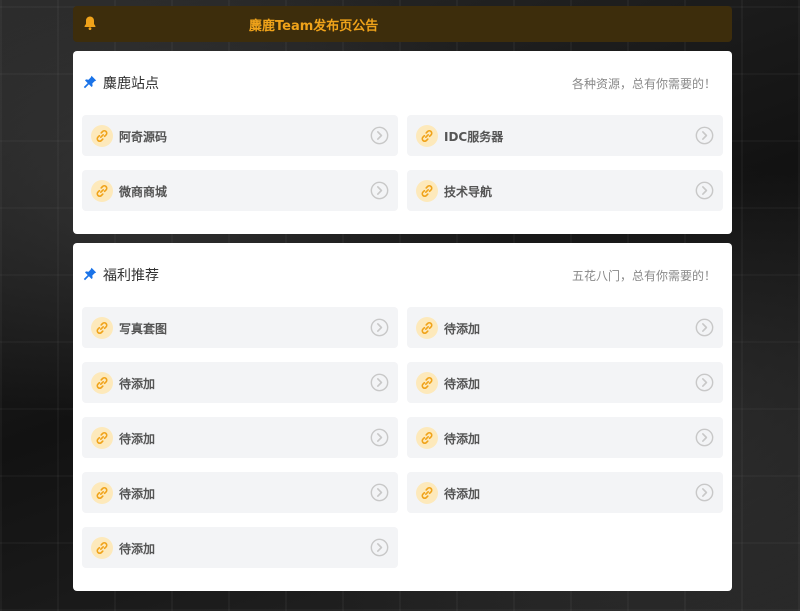  What do you see at coordinates (240, 327) in the screenshot?
I see `link-item-photo-sets: 写真套图` at bounding box center [240, 327].